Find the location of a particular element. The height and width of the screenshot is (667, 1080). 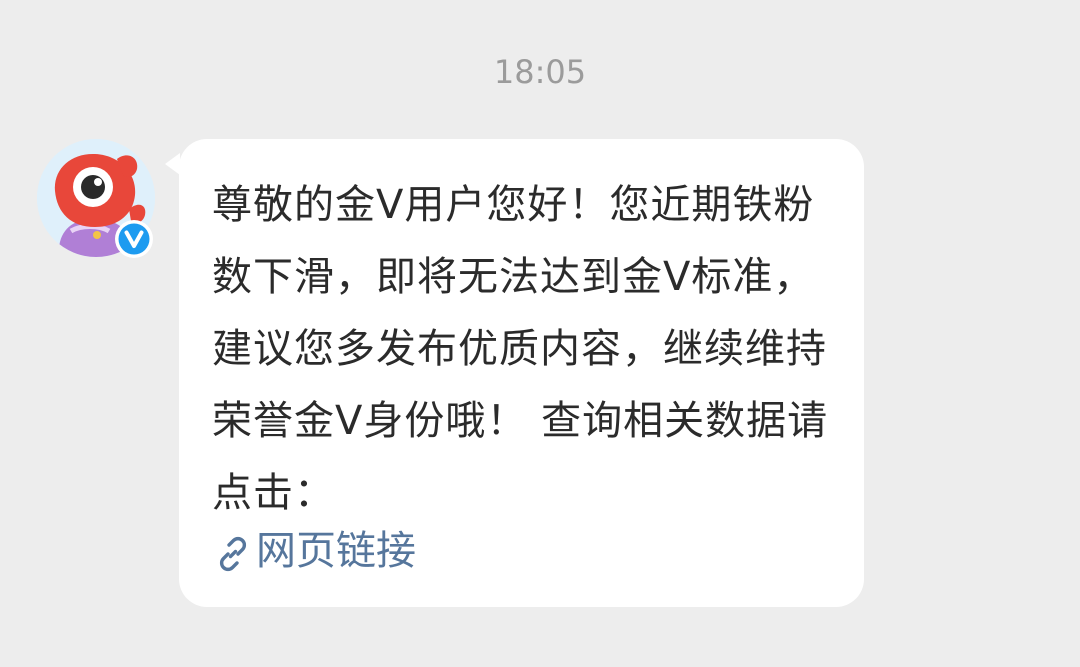

web-link: 网页链接 is located at coordinates (315, 551).